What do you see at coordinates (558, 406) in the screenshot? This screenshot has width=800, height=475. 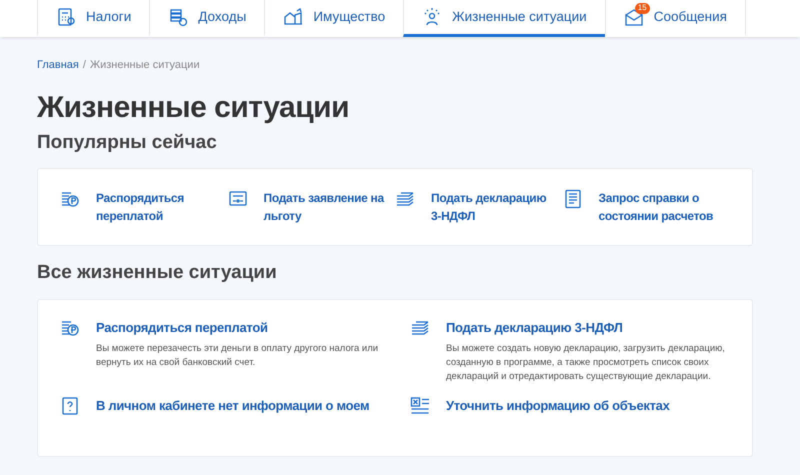 I see `situation-link: Уточнить информацию об объектах` at bounding box center [558, 406].